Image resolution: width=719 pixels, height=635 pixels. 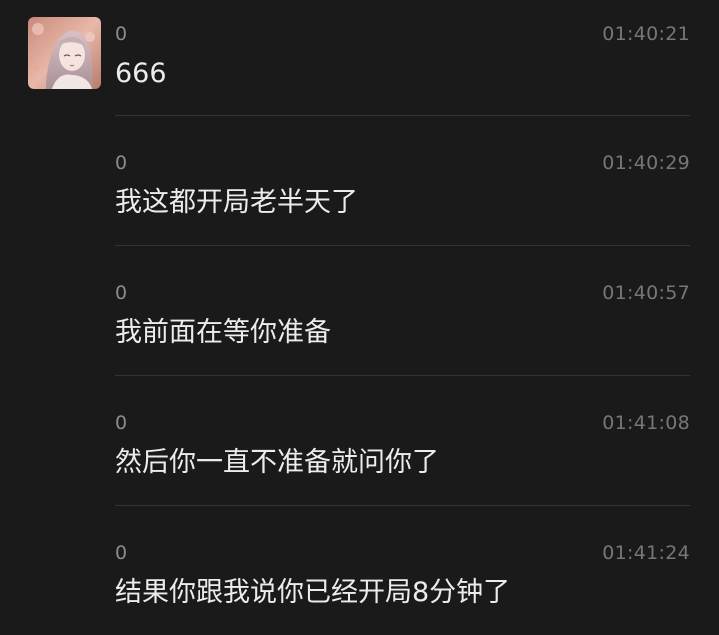 I want to click on message-time: 01:40:21, so click(x=646, y=34).